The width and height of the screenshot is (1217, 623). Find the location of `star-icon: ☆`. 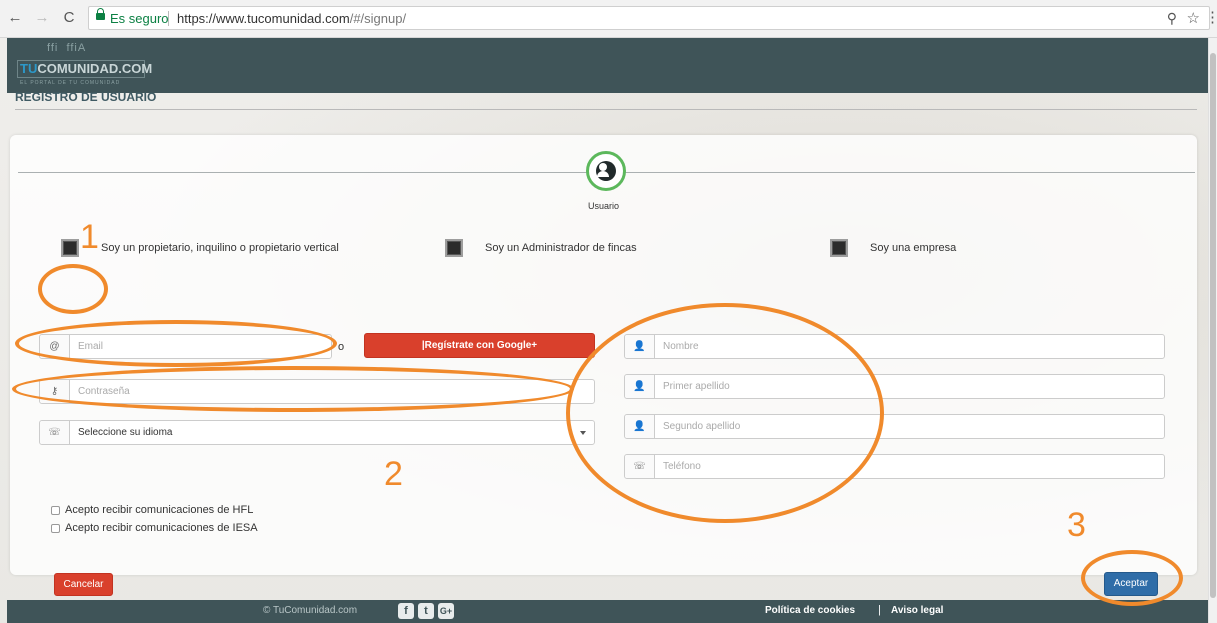

star-icon: ☆ is located at coordinates (1193, 18).